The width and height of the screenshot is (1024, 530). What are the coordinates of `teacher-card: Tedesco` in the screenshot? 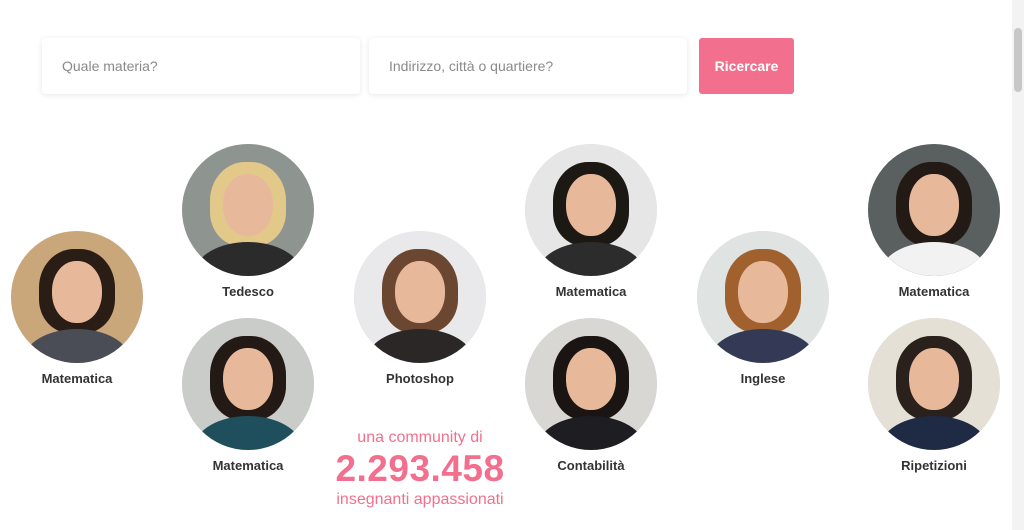 It's located at (248, 221).